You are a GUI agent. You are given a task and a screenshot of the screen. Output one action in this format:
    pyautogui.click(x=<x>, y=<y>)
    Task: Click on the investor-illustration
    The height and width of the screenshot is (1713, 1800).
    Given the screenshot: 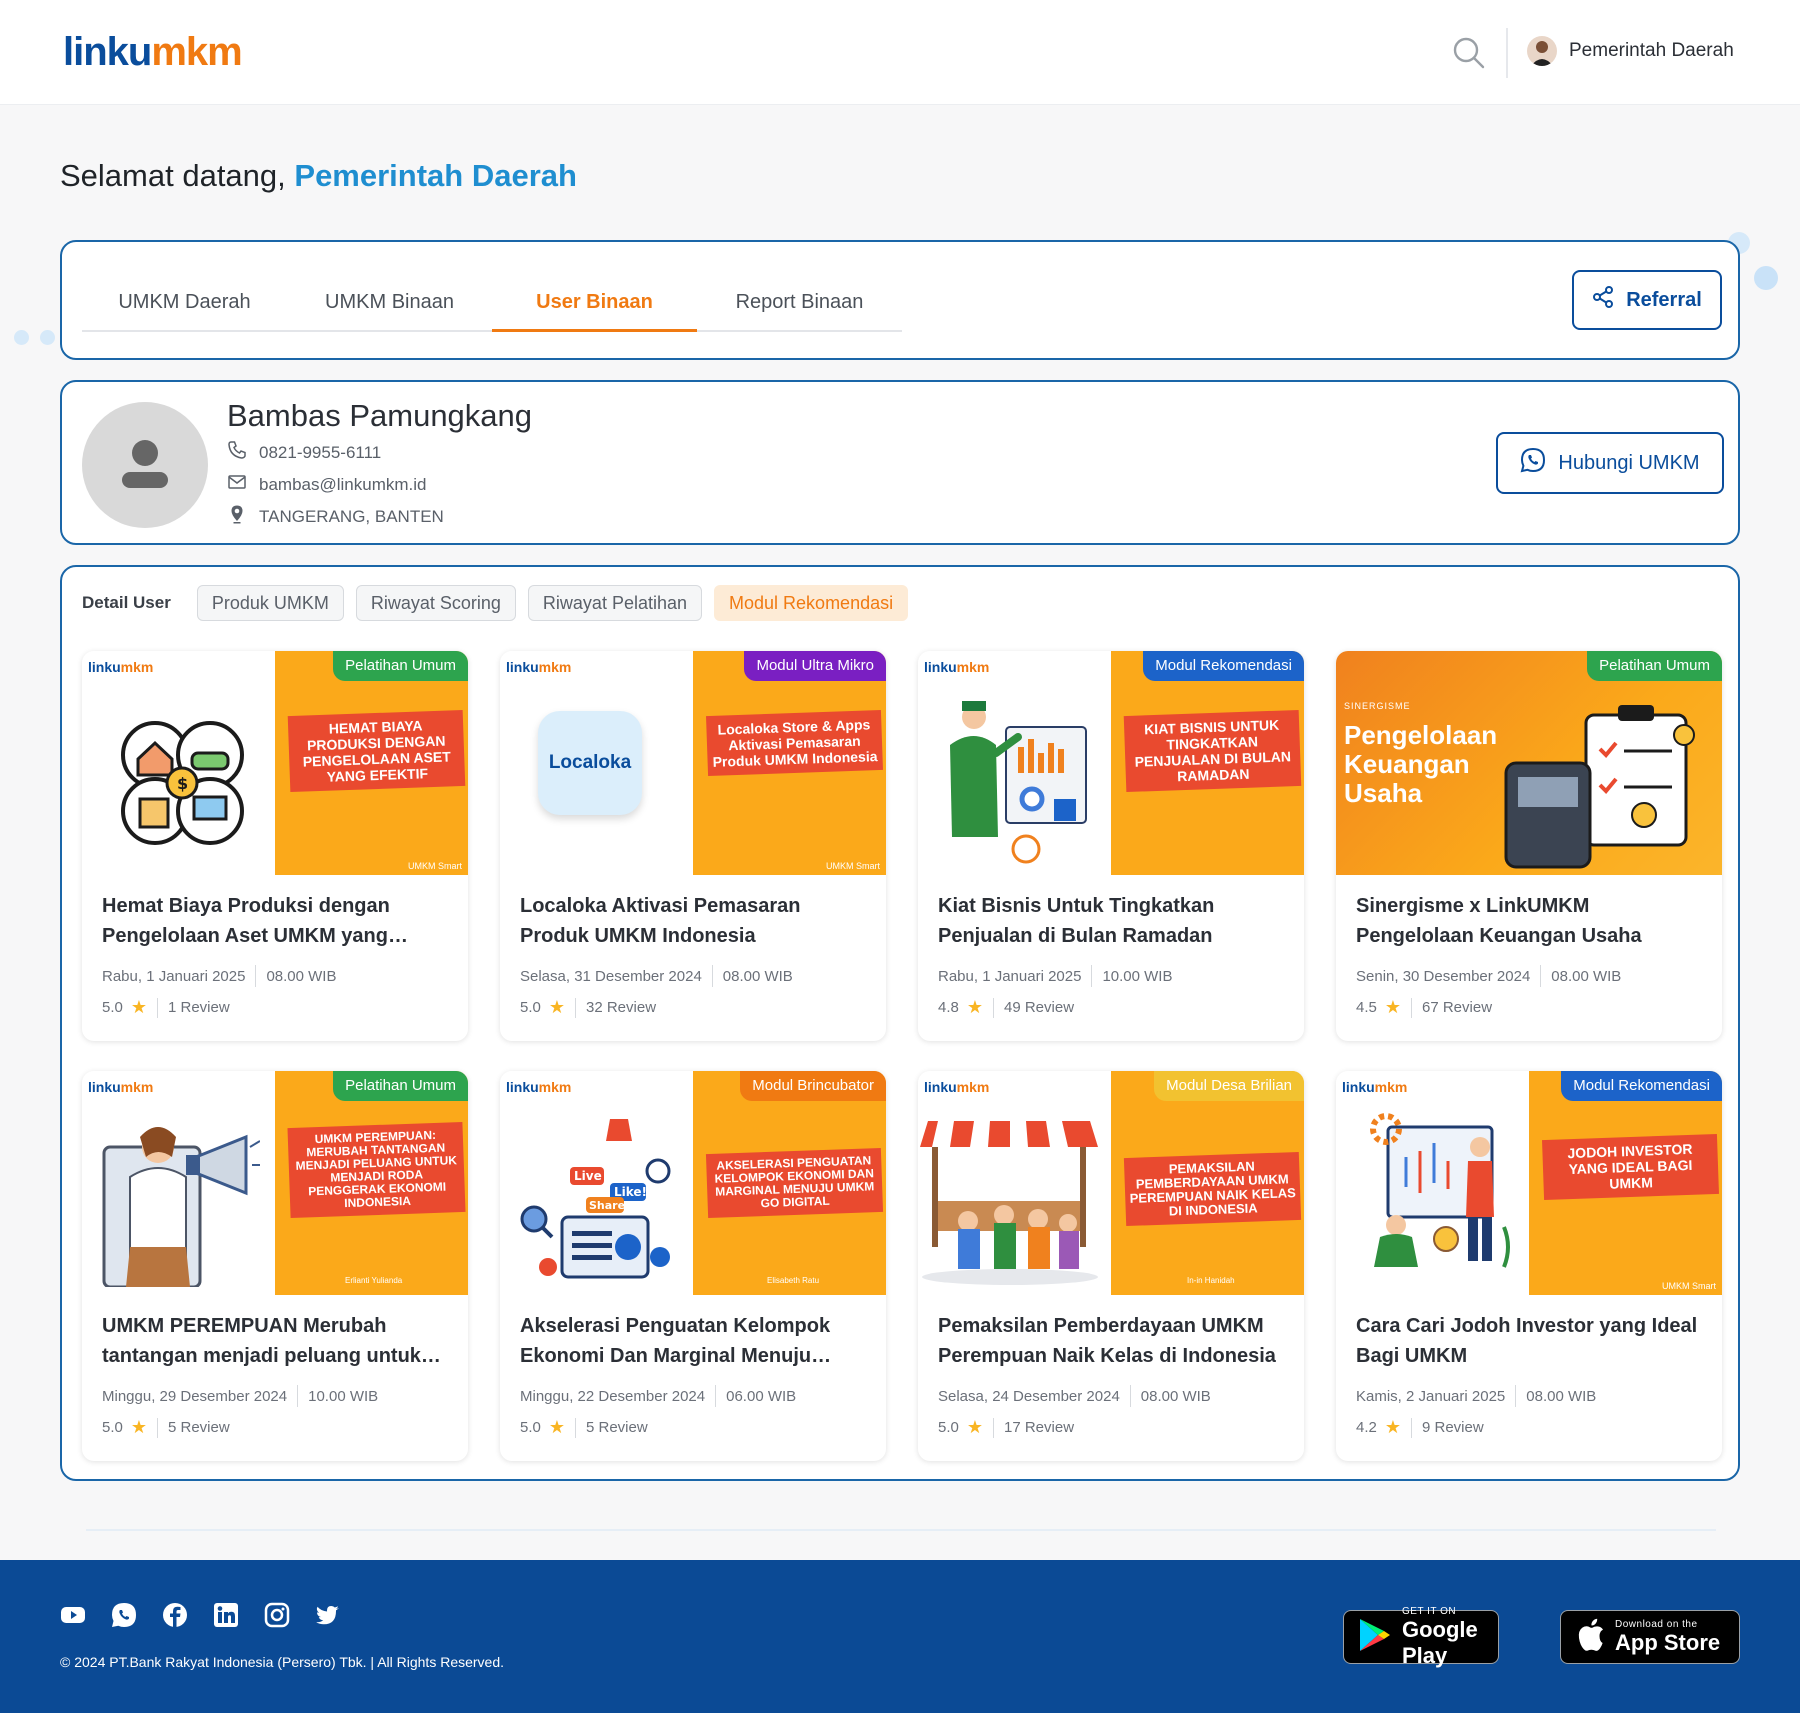 What is the action you would take?
    pyautogui.click(x=1440, y=1190)
    